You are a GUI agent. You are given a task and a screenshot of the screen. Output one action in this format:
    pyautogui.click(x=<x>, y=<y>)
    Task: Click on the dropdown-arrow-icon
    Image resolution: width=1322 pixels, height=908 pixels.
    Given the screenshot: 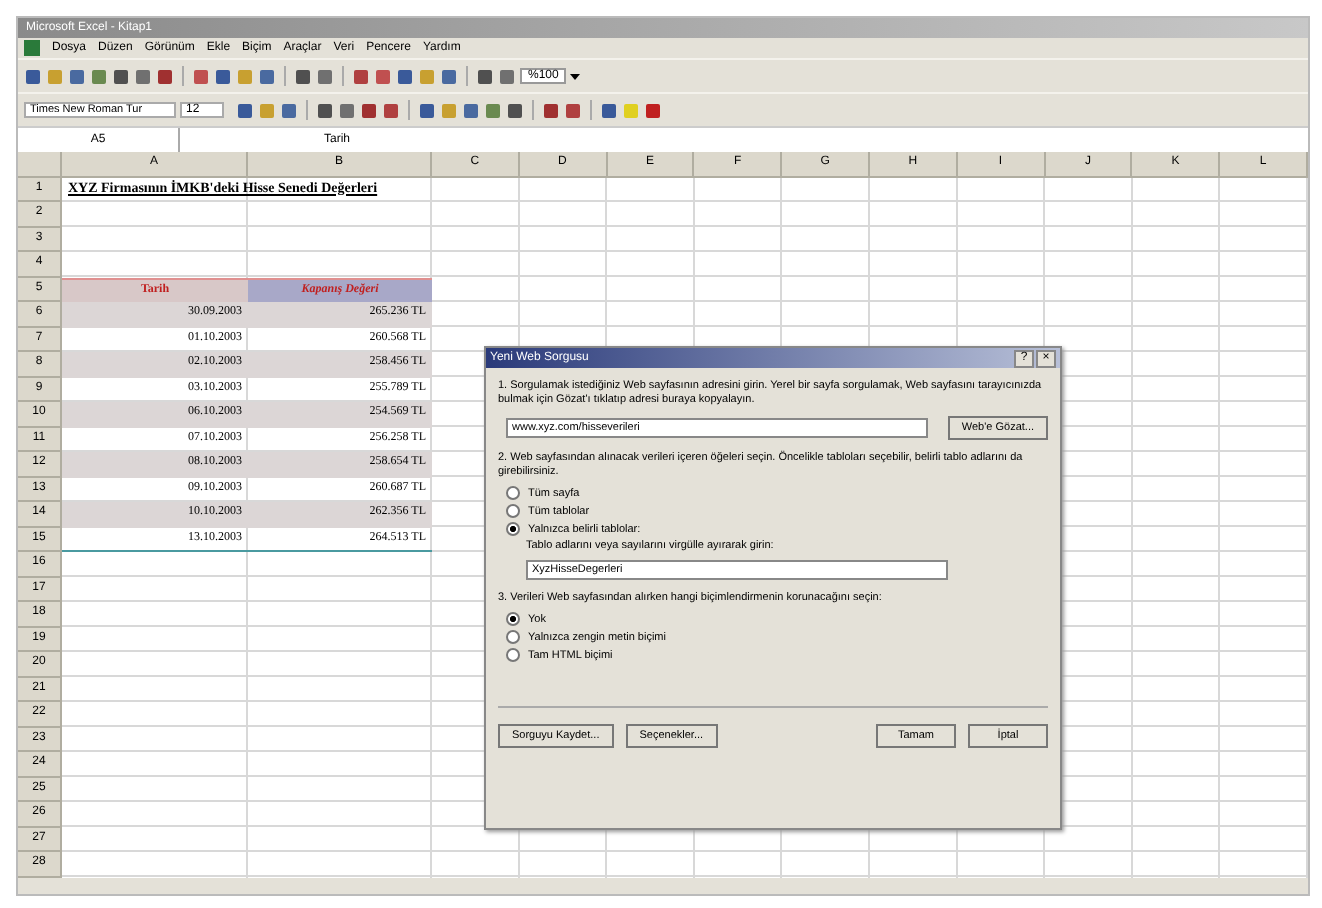 What is the action you would take?
    pyautogui.click(x=575, y=76)
    